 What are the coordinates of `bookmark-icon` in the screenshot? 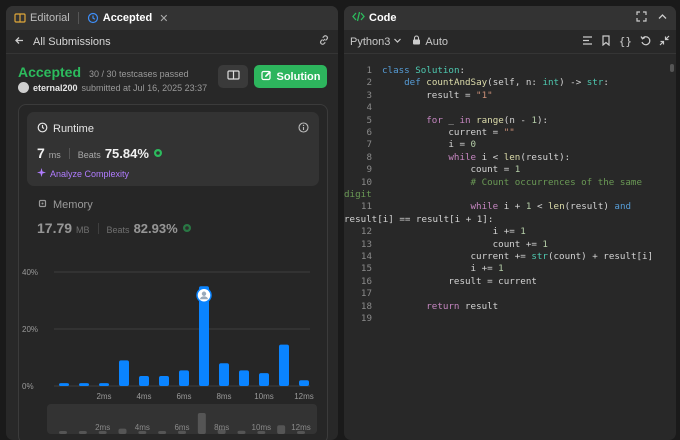 It's located at (606, 41).